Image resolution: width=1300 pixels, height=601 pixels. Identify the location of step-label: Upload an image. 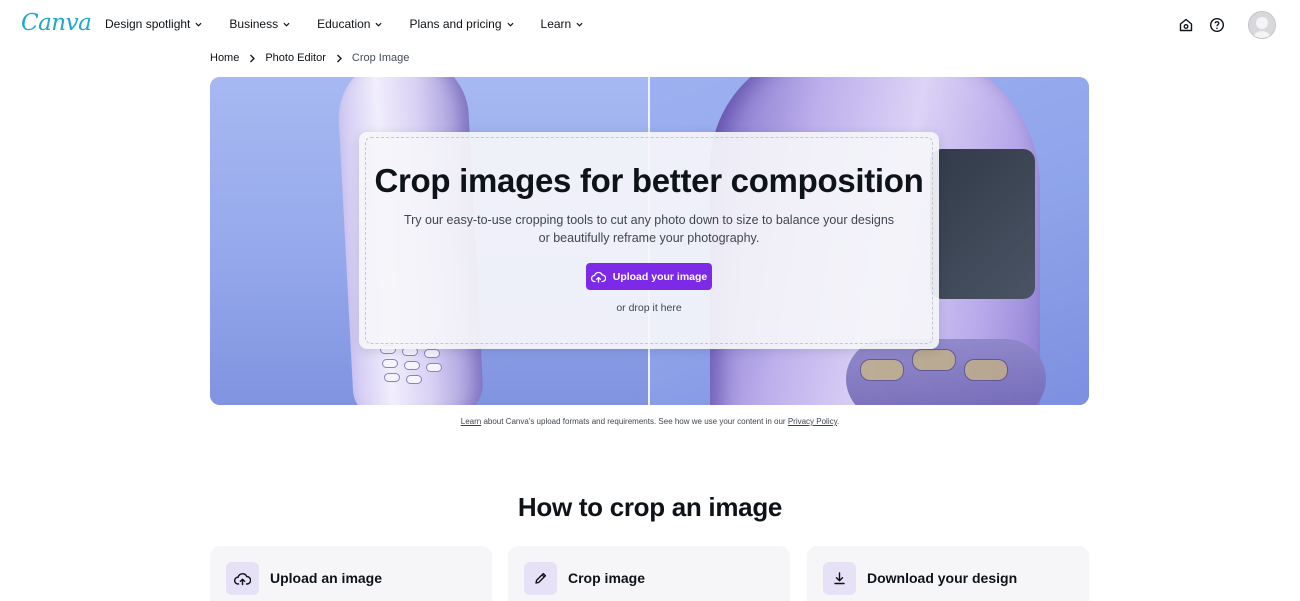
(326, 578).